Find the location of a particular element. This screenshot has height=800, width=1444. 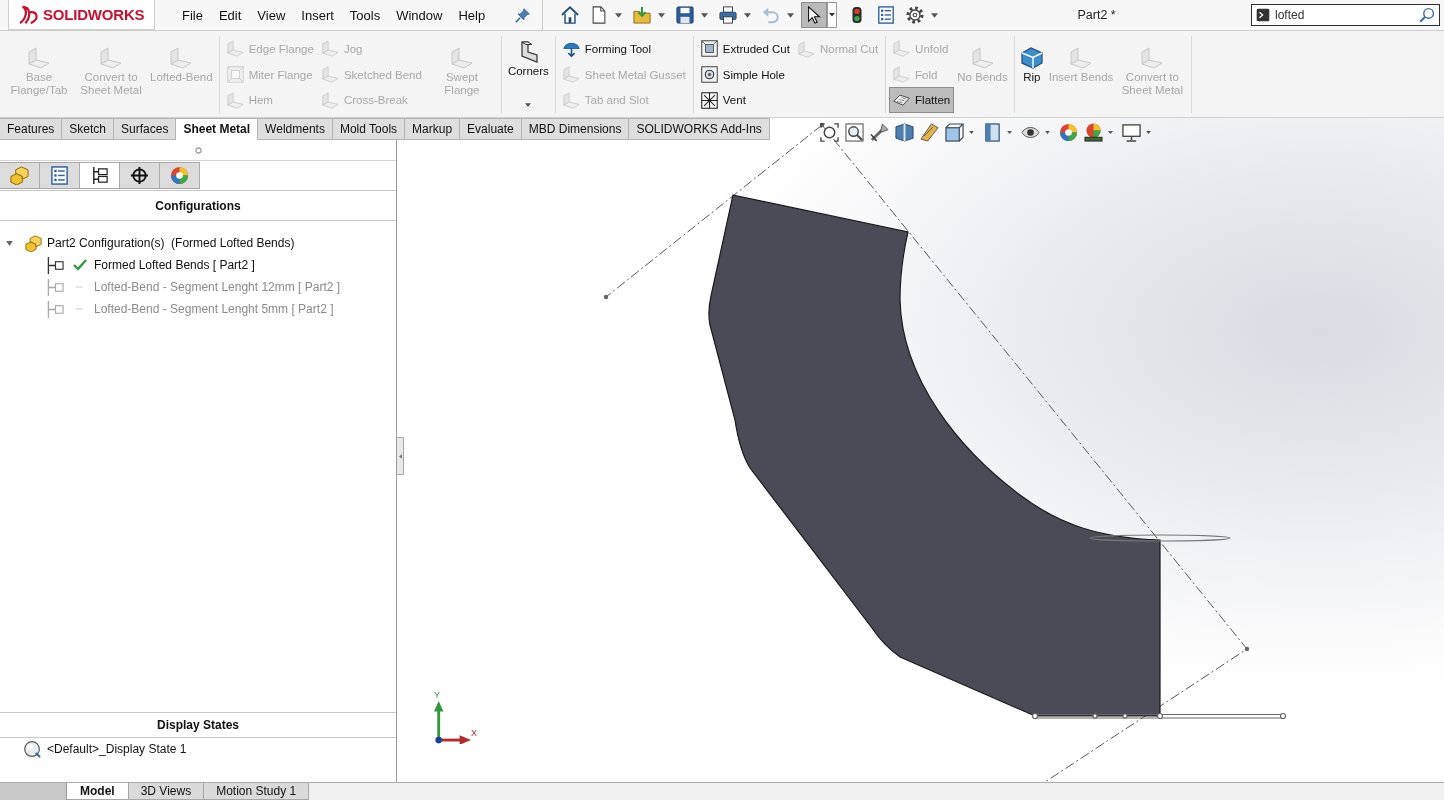

menu-item: Window is located at coordinates (419, 15).